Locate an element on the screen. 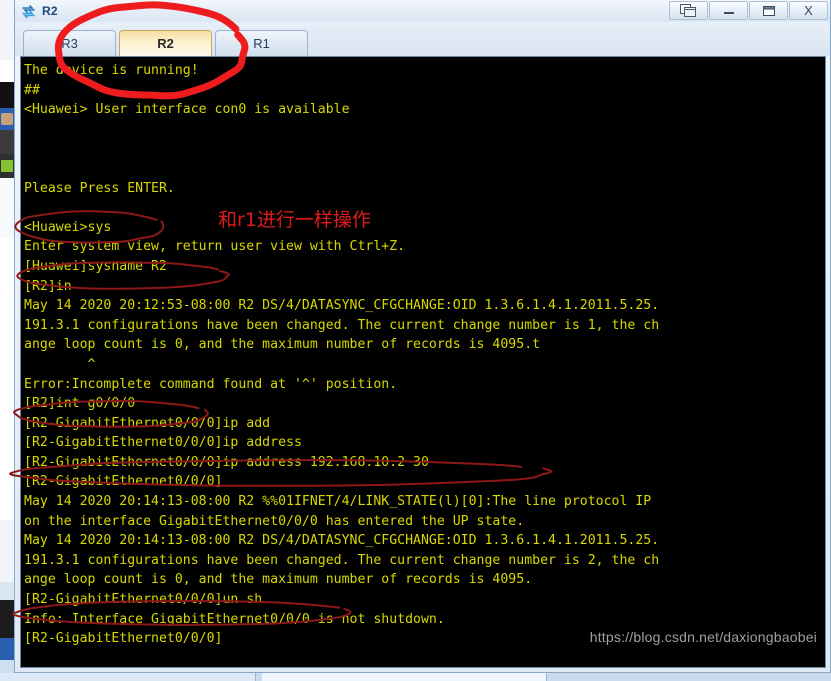 The width and height of the screenshot is (831, 681). tab-r1: R1 is located at coordinates (261, 43).